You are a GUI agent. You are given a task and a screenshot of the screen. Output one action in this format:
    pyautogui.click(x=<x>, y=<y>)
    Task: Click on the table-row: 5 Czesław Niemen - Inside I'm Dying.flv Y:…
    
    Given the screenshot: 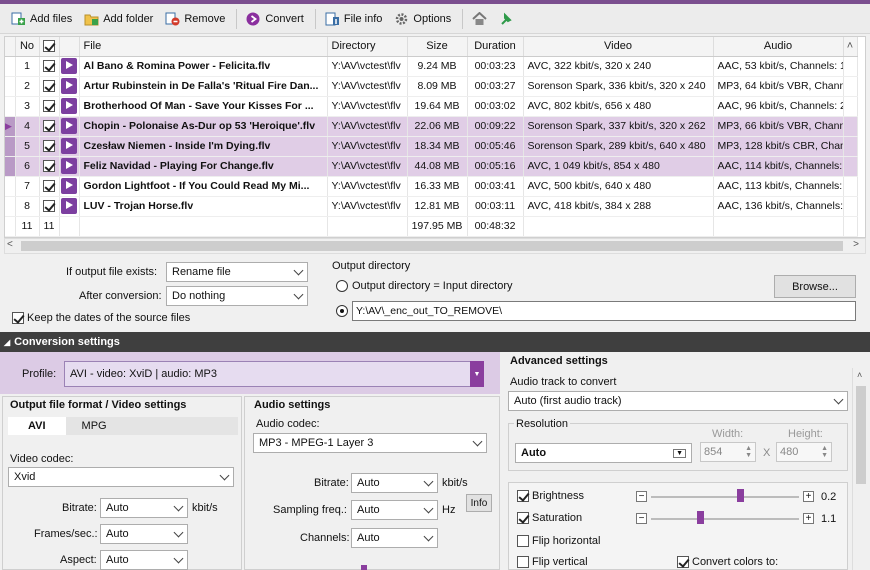 What is the action you would take?
    pyautogui.click(x=431, y=146)
    